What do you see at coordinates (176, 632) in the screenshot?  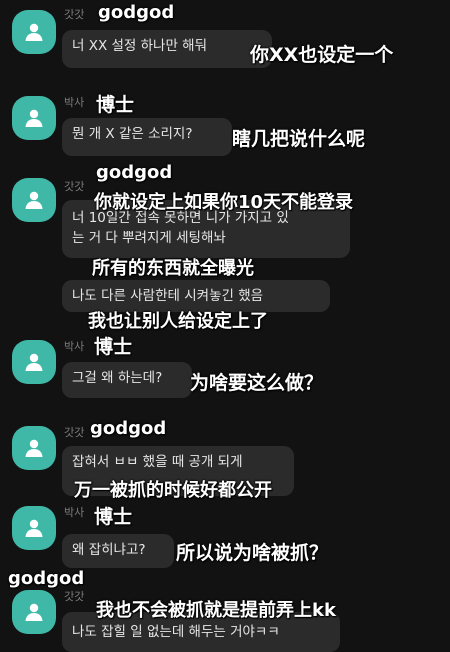 I see `message-text: 나도 잡힐 일 없는데 해두는 거야ㅋㅋ` at bounding box center [176, 632].